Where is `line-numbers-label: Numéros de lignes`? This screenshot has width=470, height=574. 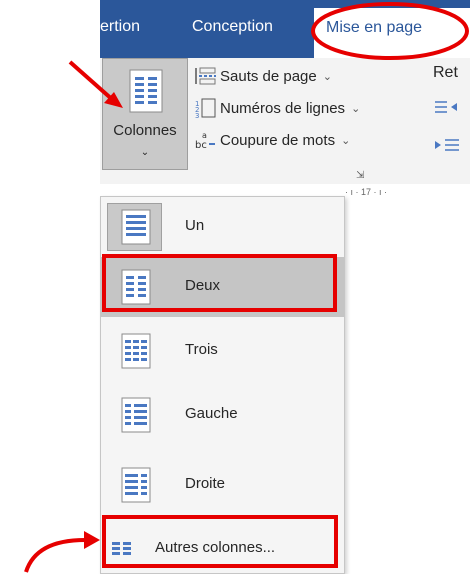 line-numbers-label: Numéros de lignes is located at coordinates (283, 108).